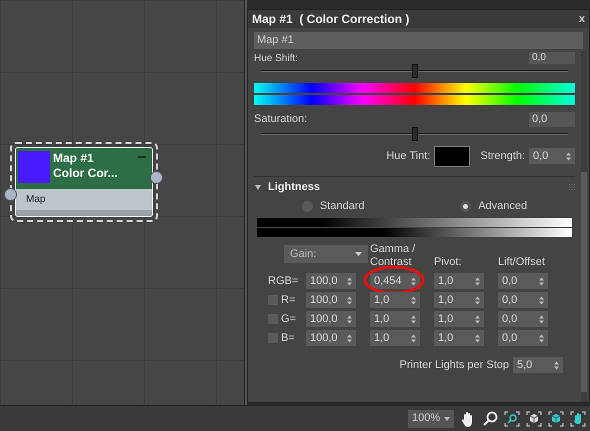 The height and width of the screenshot is (431, 590). What do you see at coordinates (393, 256) in the screenshot?
I see `column-header: Gamma / Contrast` at bounding box center [393, 256].